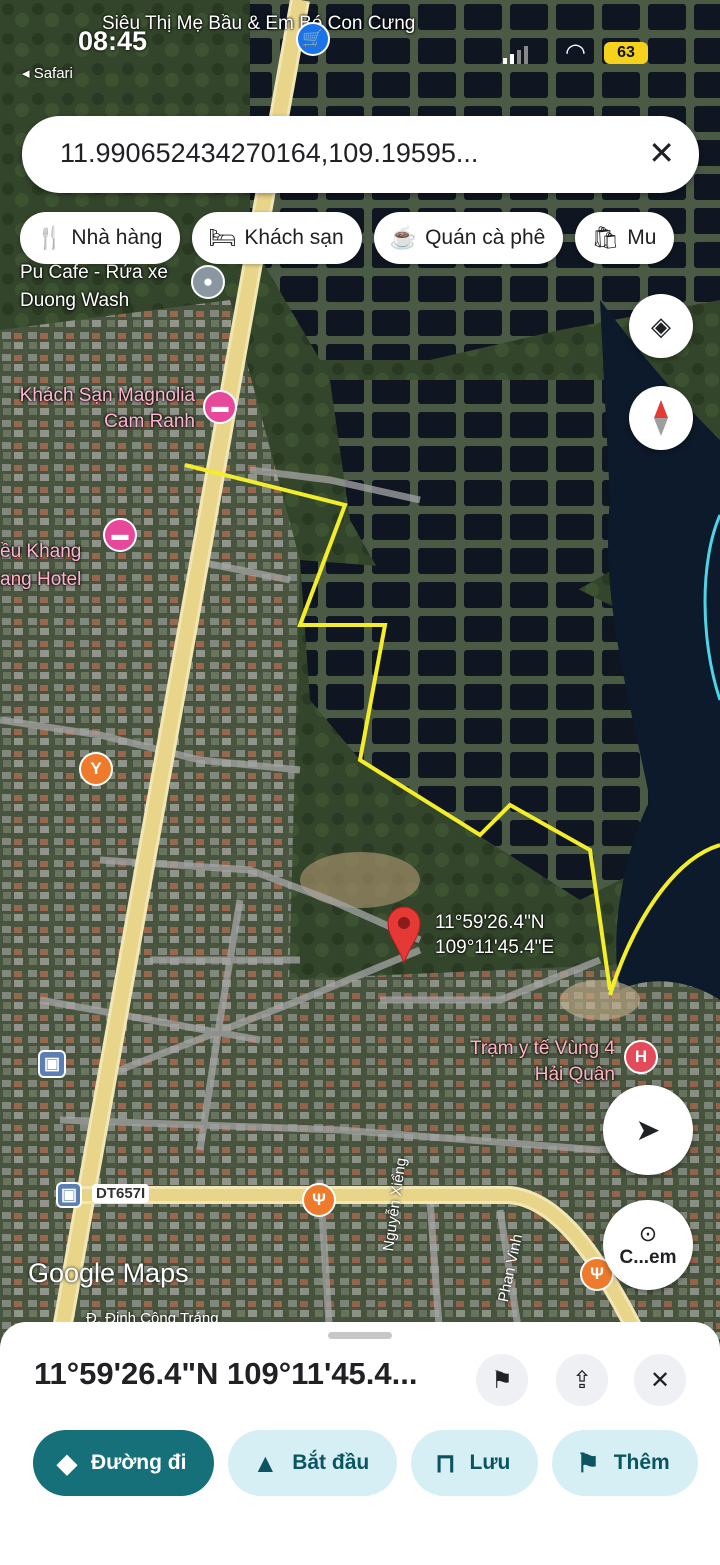 Image resolution: width=720 pixels, height=1565 pixels. I want to click on signal-icon, so click(515, 55).